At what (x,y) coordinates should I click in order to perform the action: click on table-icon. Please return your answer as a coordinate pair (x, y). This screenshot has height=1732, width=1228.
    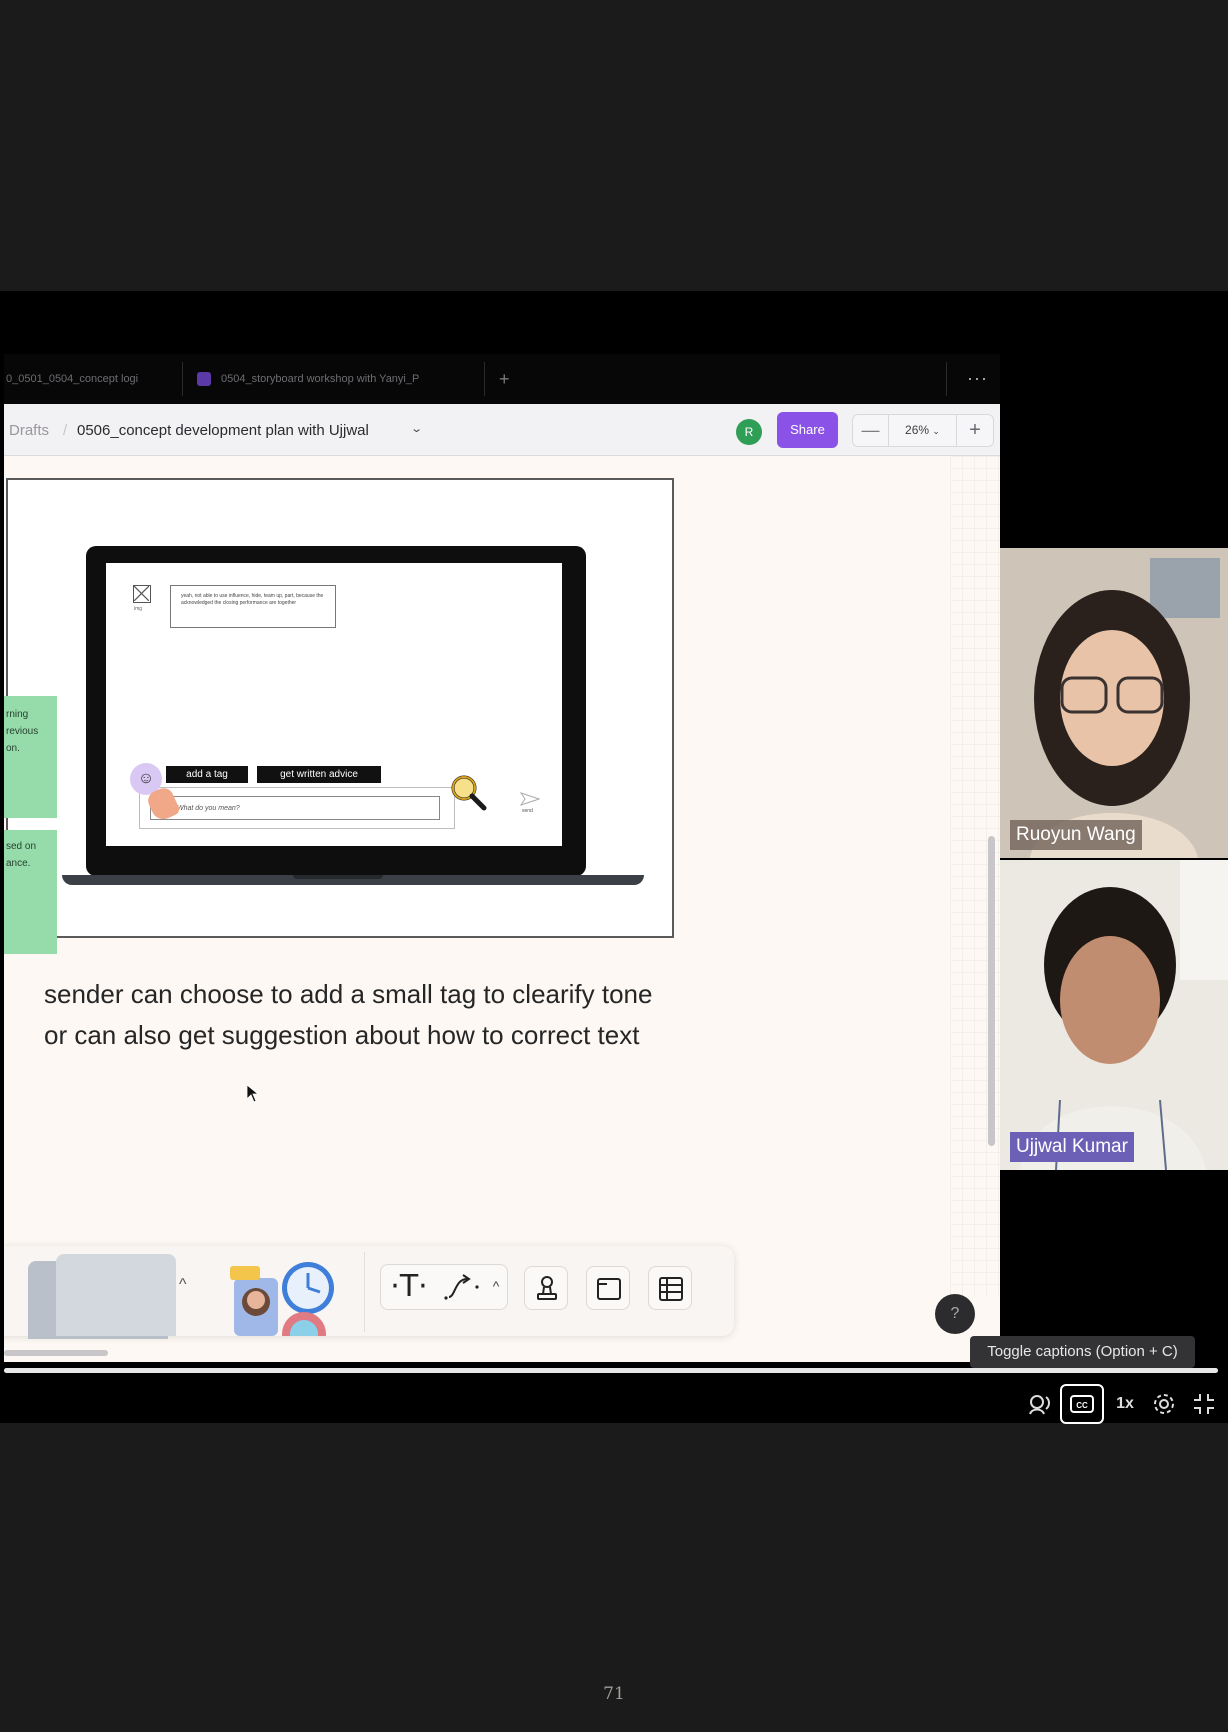
    Looking at the image, I should click on (671, 1289).